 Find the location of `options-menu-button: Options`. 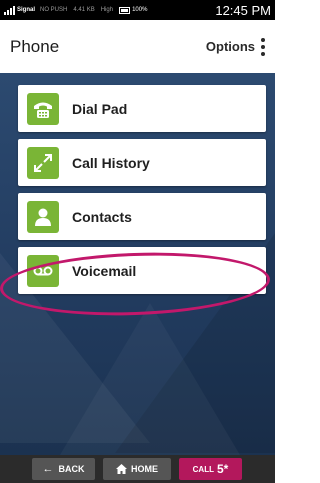

options-menu-button: Options is located at coordinates (235, 46).